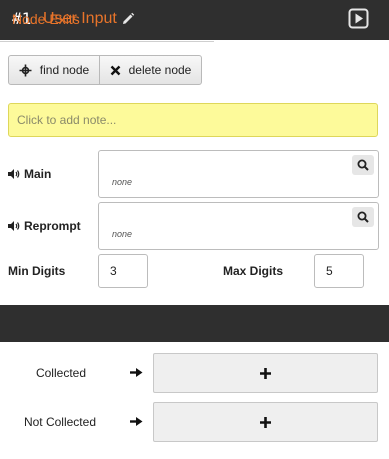 This screenshot has width=389, height=459. I want to click on reprompt-search-button, so click(363, 217).